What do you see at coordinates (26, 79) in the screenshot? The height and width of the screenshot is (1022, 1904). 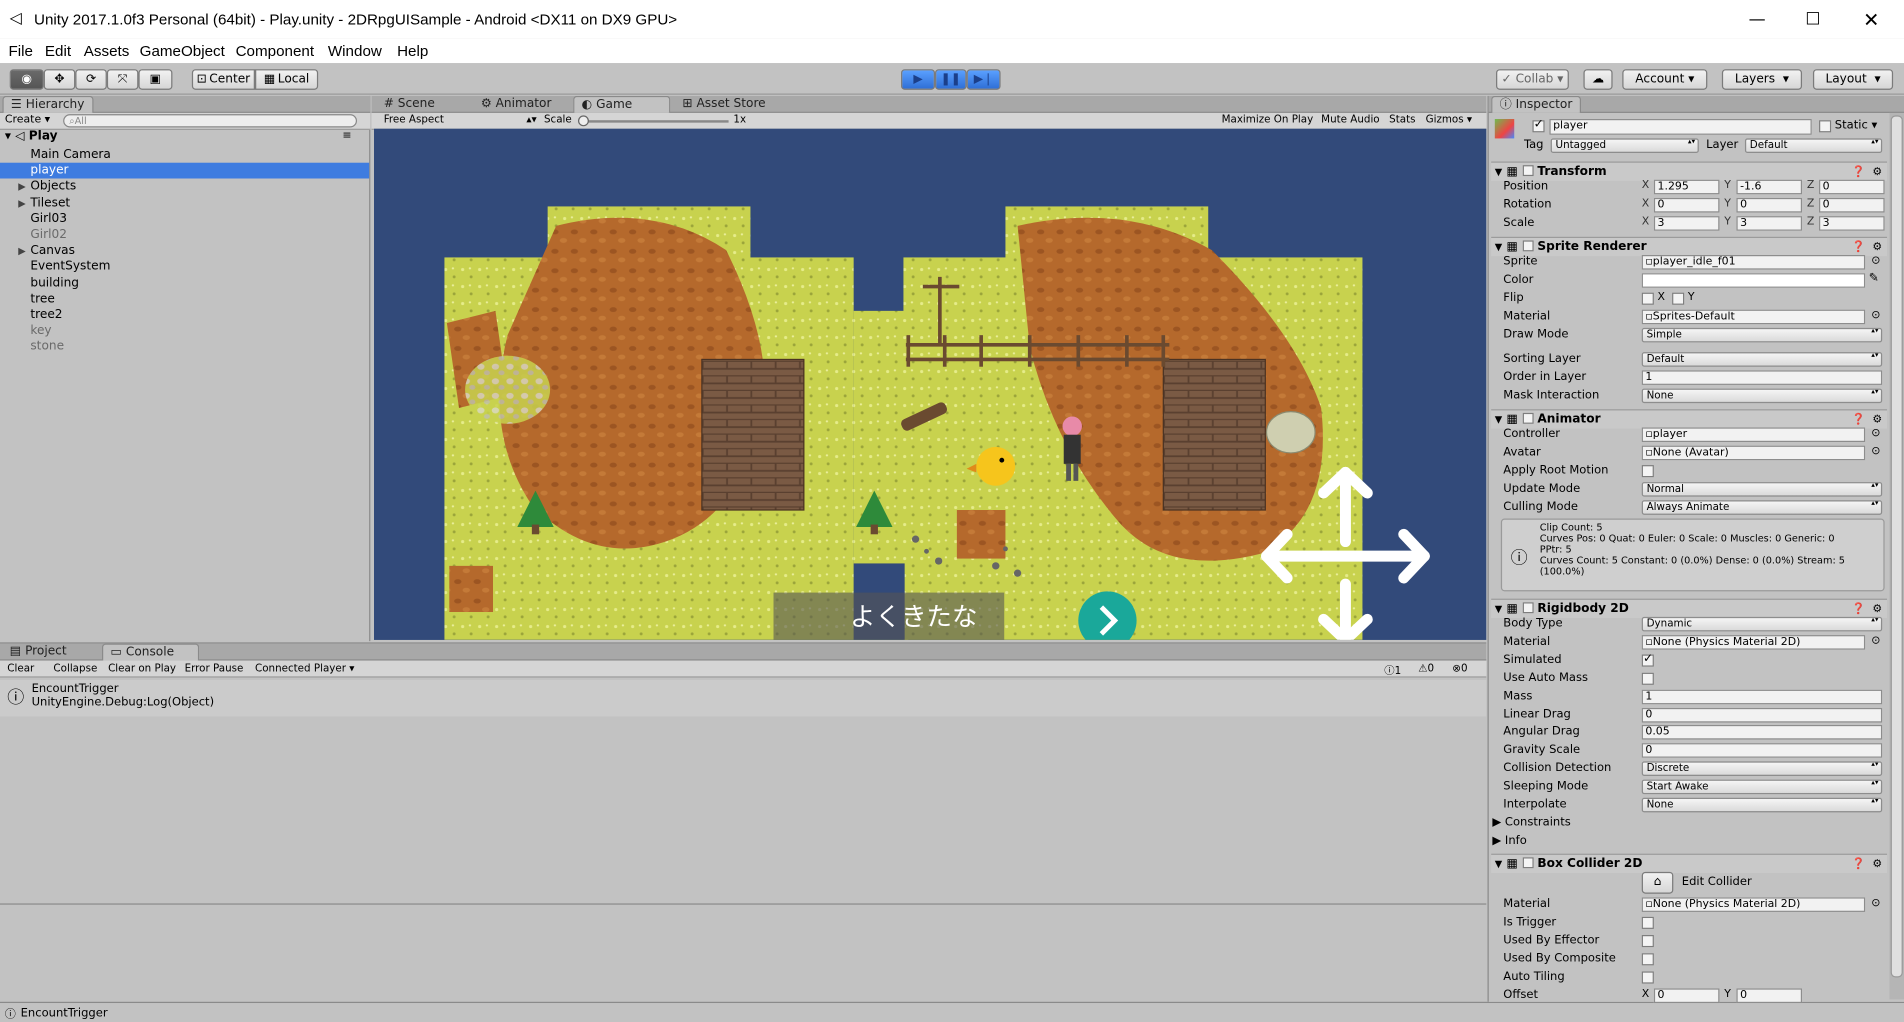 I see `hand-tool-icon: ◉` at bounding box center [26, 79].